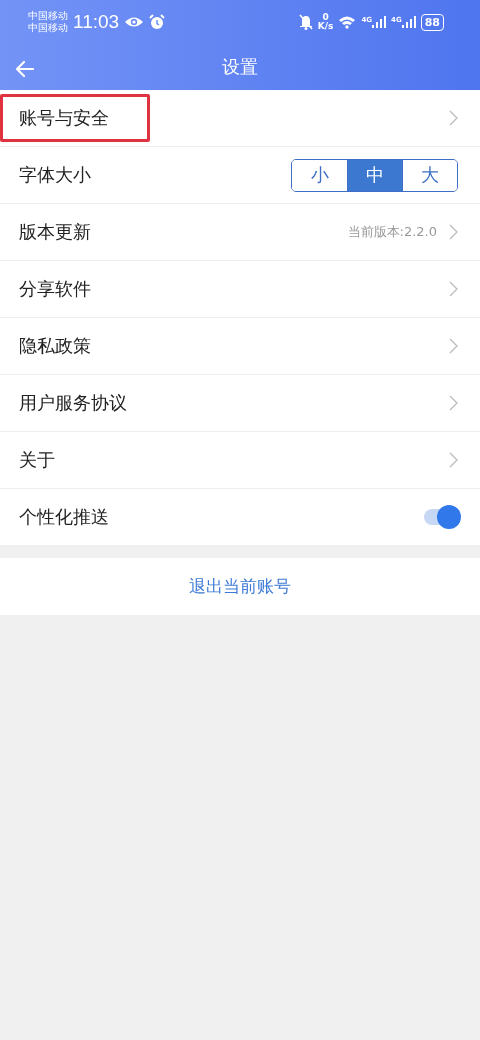 The width and height of the screenshot is (480, 1040). What do you see at coordinates (134, 22) in the screenshot?
I see `eye-icon` at bounding box center [134, 22].